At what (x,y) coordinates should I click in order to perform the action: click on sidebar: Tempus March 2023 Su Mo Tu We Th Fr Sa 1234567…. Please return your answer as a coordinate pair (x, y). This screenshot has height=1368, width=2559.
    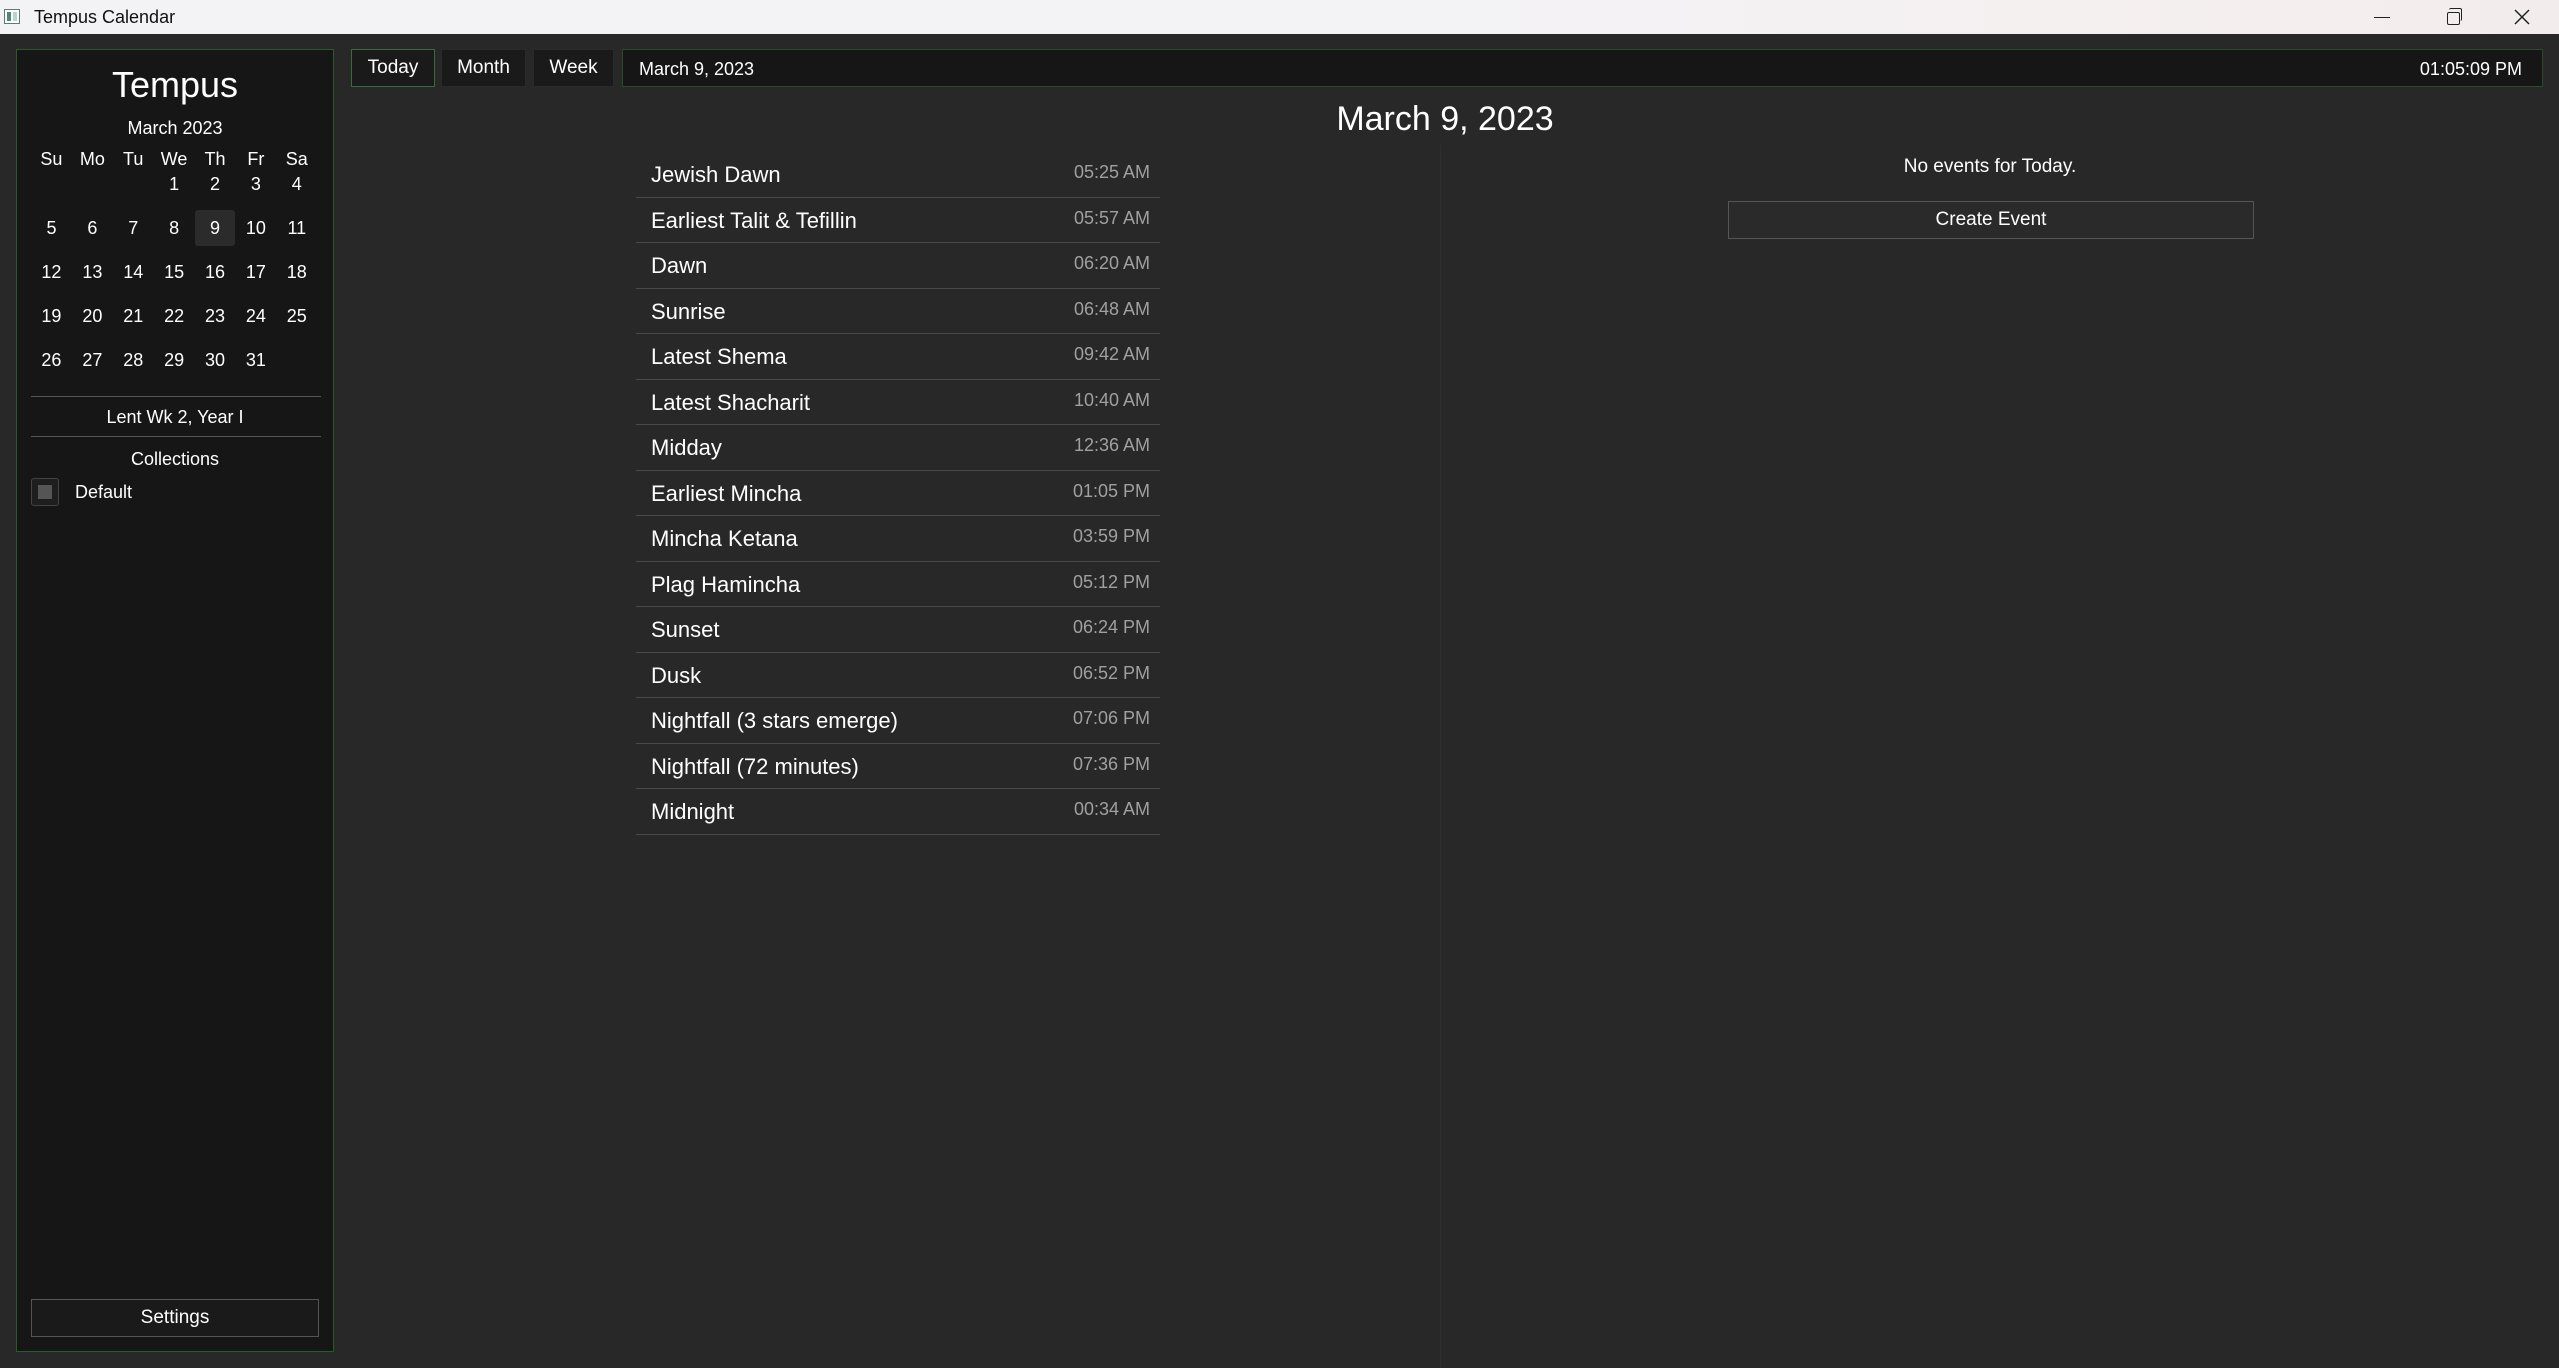
    Looking at the image, I should click on (175, 700).